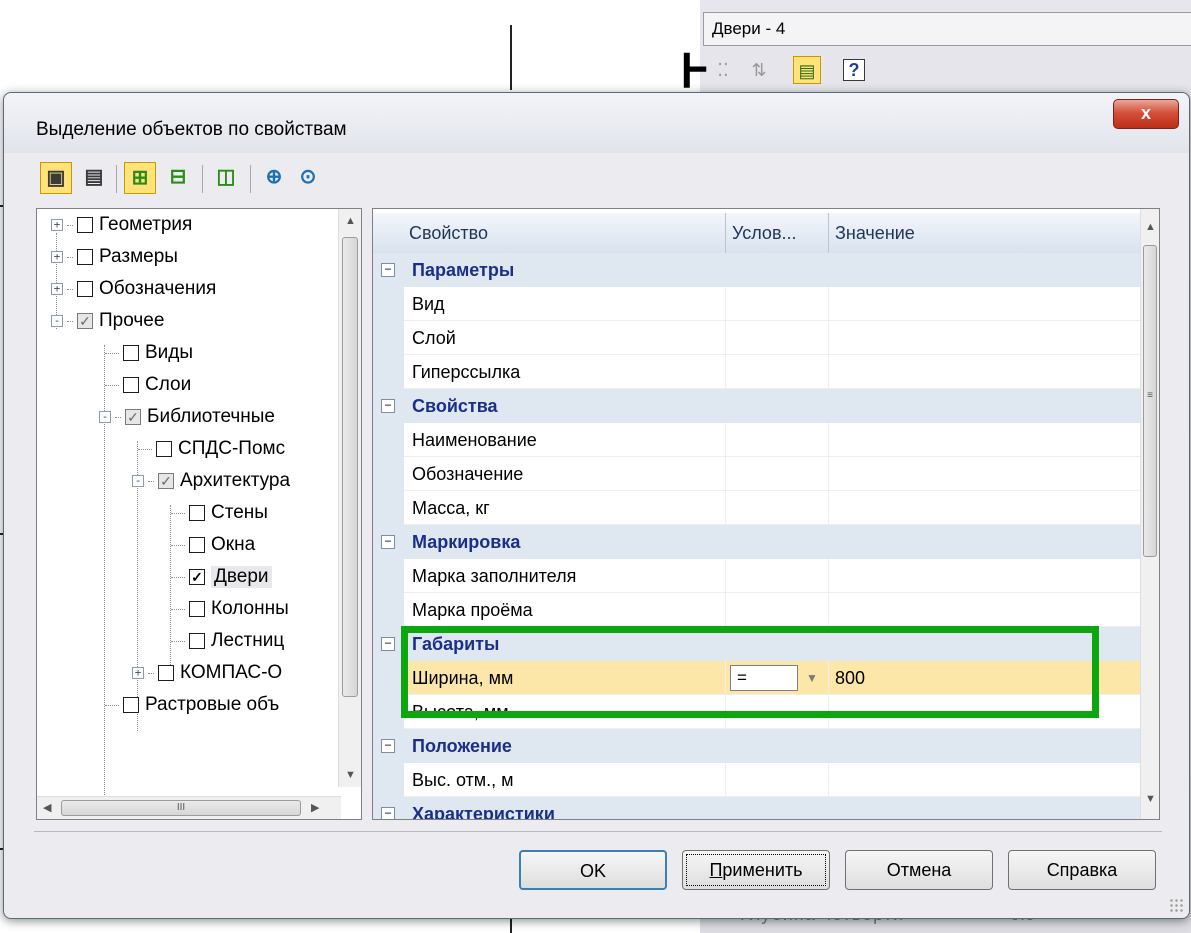 This screenshot has height=933, width=1191. Describe the element at coordinates (221, 577) in the screenshot. I see `tree-item-doors: ✓ Двери` at that location.